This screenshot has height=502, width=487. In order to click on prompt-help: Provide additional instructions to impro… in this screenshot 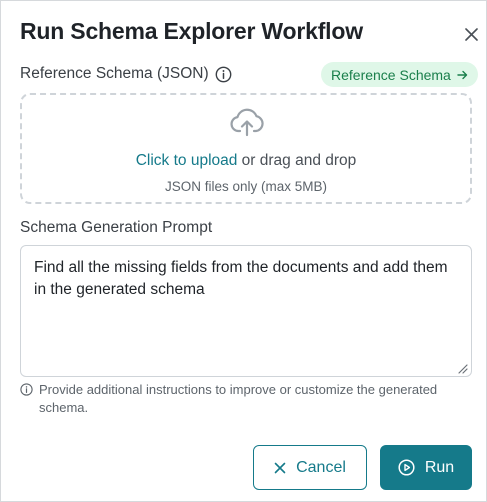, I will do `click(240, 399)`.